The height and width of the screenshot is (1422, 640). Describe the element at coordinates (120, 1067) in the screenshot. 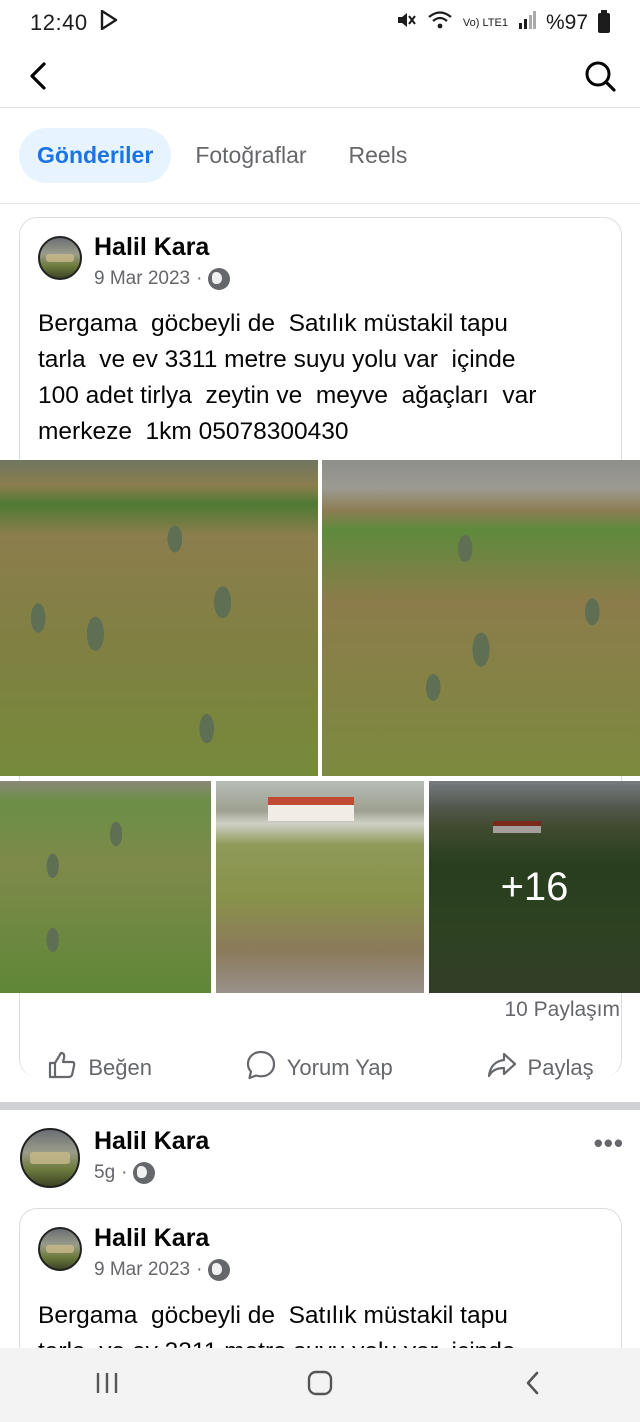

I see `like-label: Beğen` at that location.